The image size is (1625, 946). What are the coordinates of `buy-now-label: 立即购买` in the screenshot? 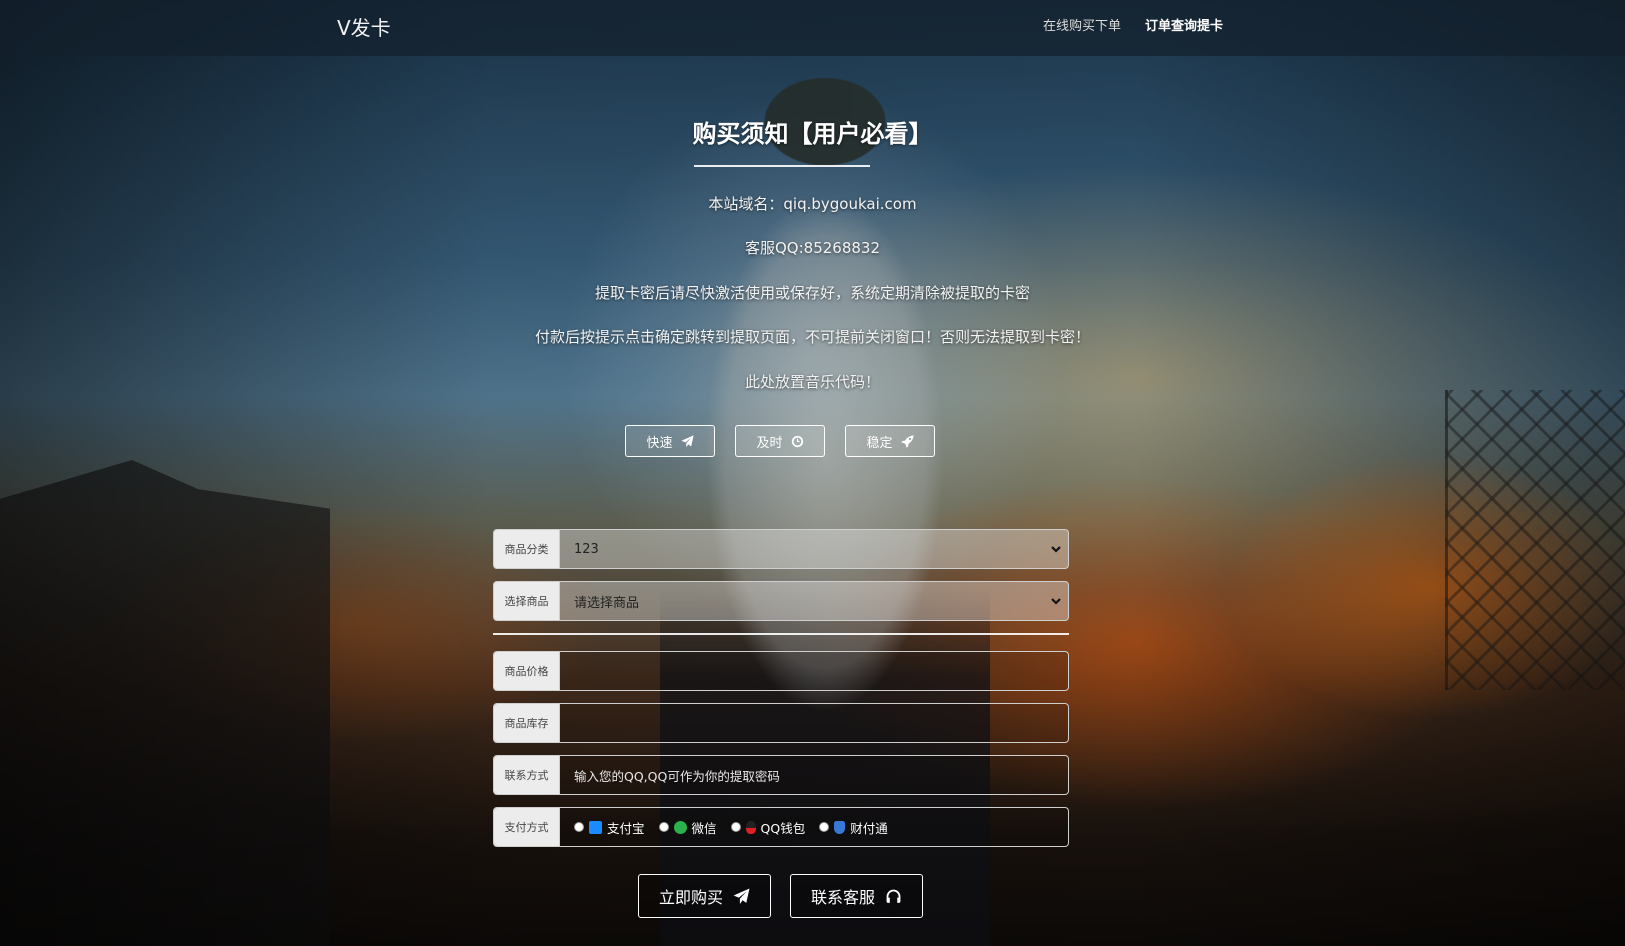 It's located at (691, 897).